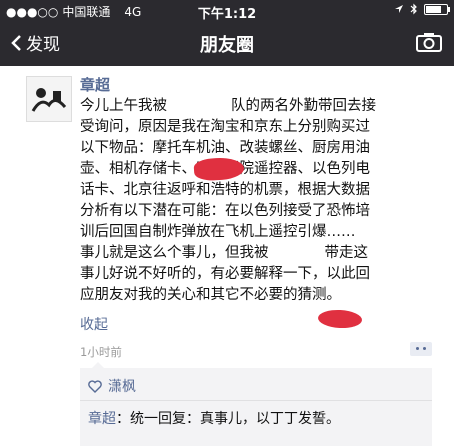  Describe the element at coordinates (437, 9) in the screenshot. I see `battery-icon` at that location.